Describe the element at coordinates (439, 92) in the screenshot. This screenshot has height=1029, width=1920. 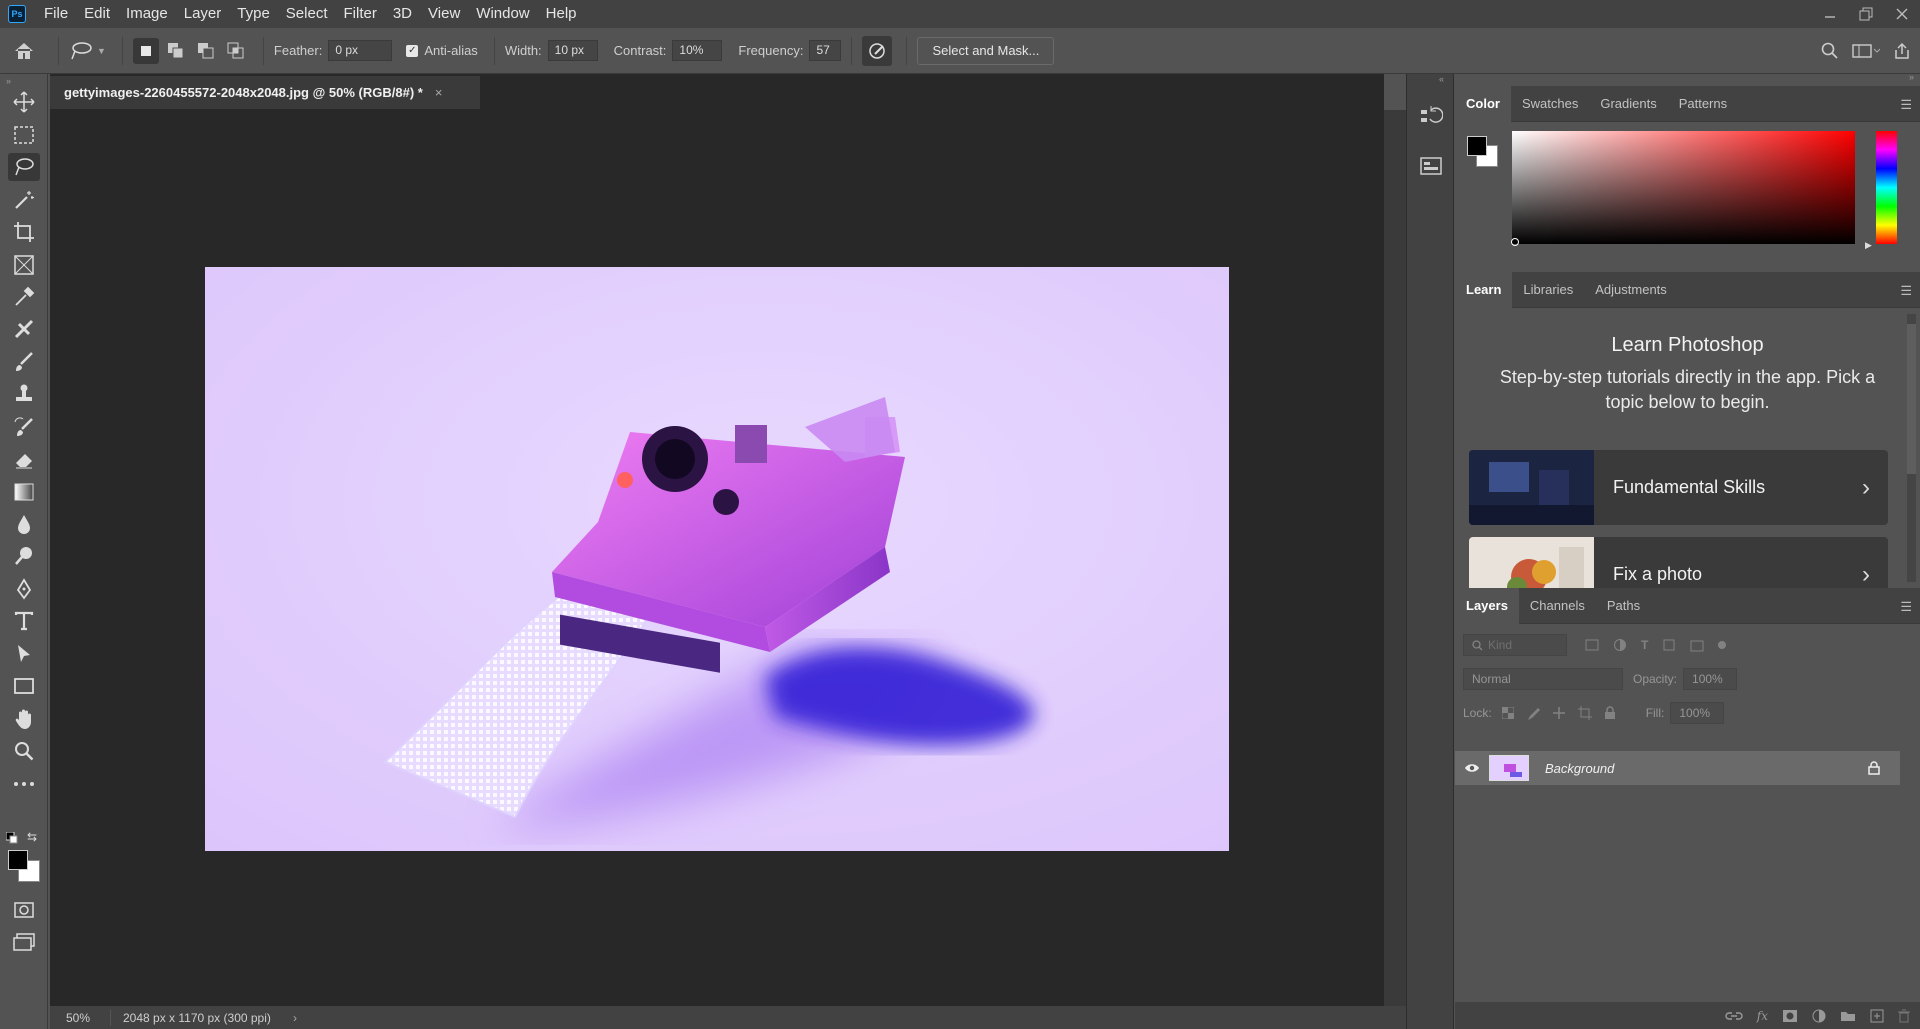
I see `close-document-icon: ×` at that location.